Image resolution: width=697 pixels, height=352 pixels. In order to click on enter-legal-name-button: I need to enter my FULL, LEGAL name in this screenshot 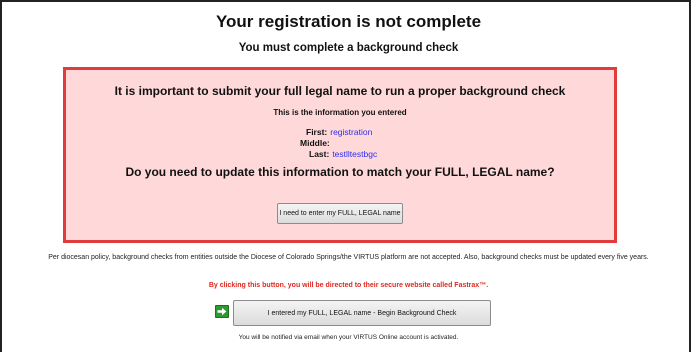, I will do `click(340, 213)`.